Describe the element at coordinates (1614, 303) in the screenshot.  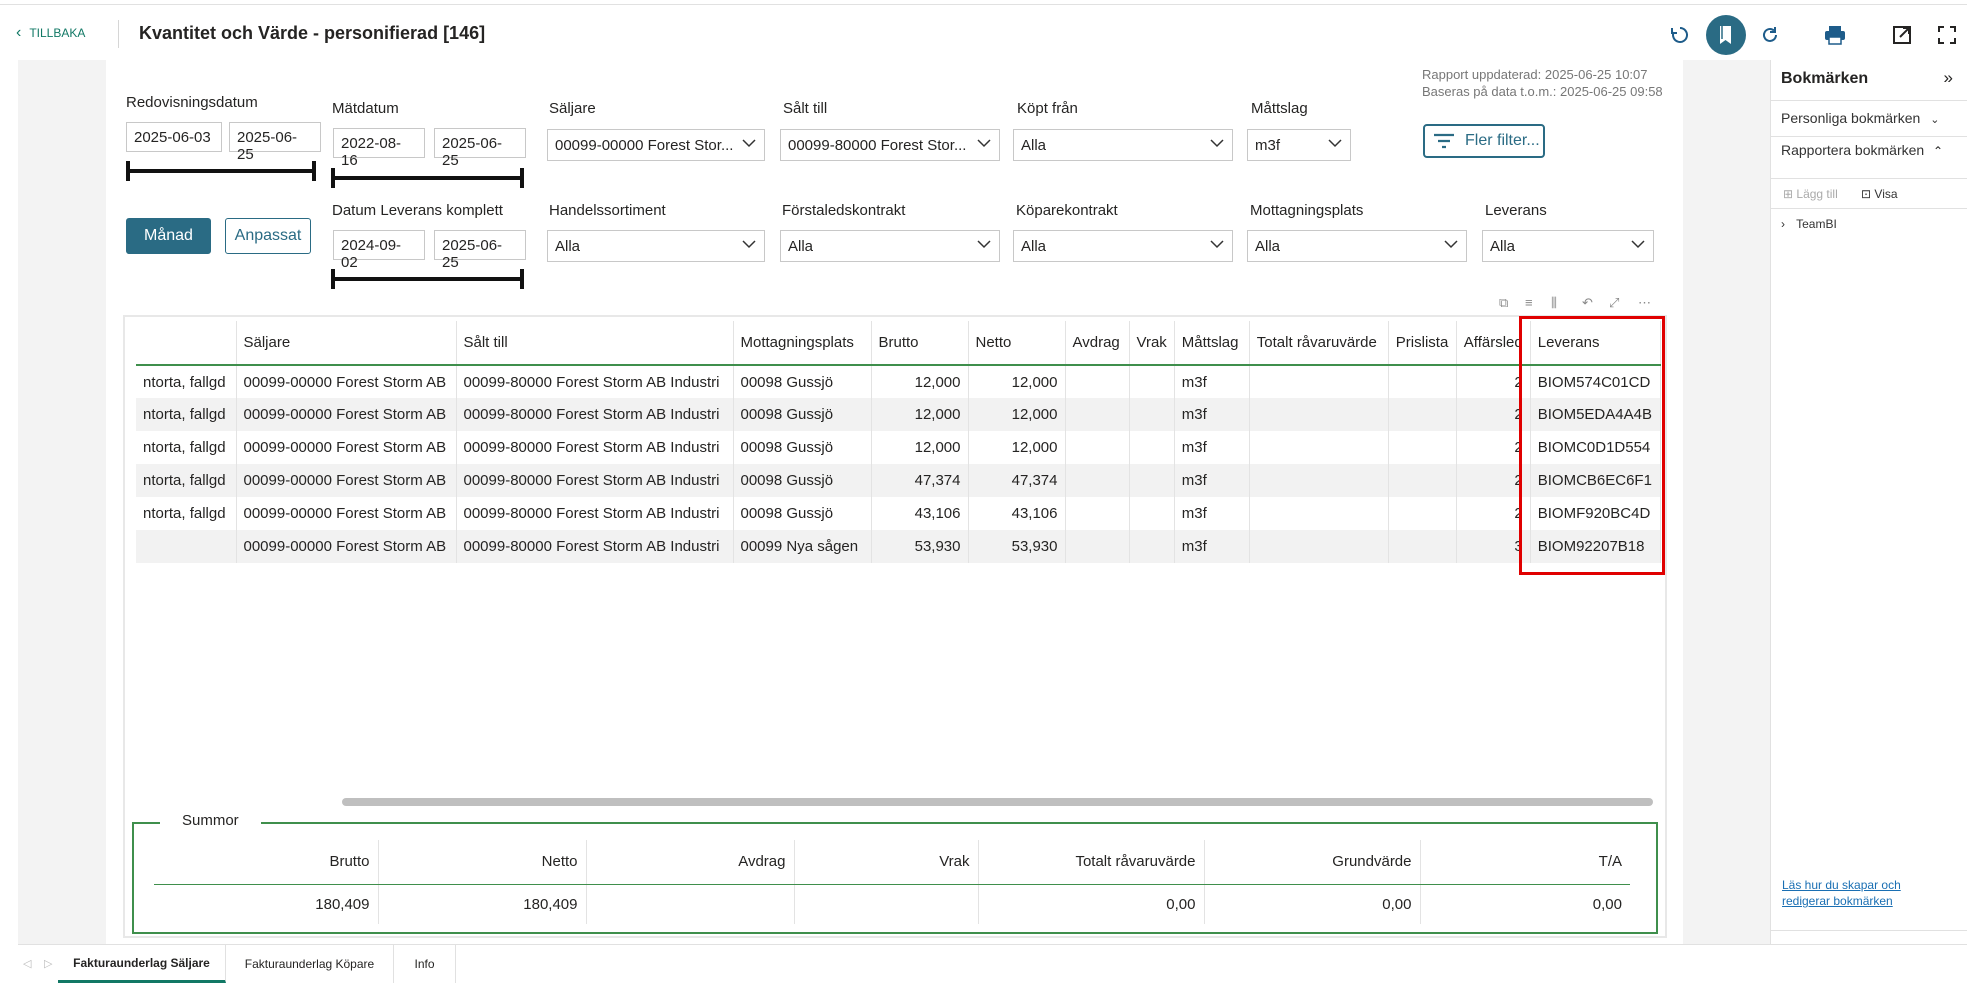
I see `focus-mode-icon: ⤢` at that location.